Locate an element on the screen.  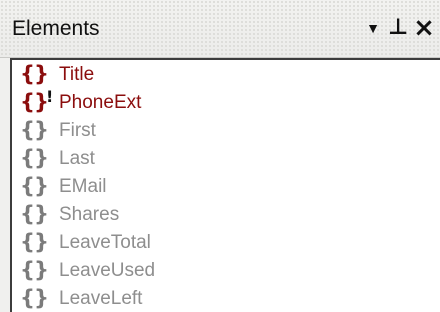
list-item: {} Shares is located at coordinates (226, 214).